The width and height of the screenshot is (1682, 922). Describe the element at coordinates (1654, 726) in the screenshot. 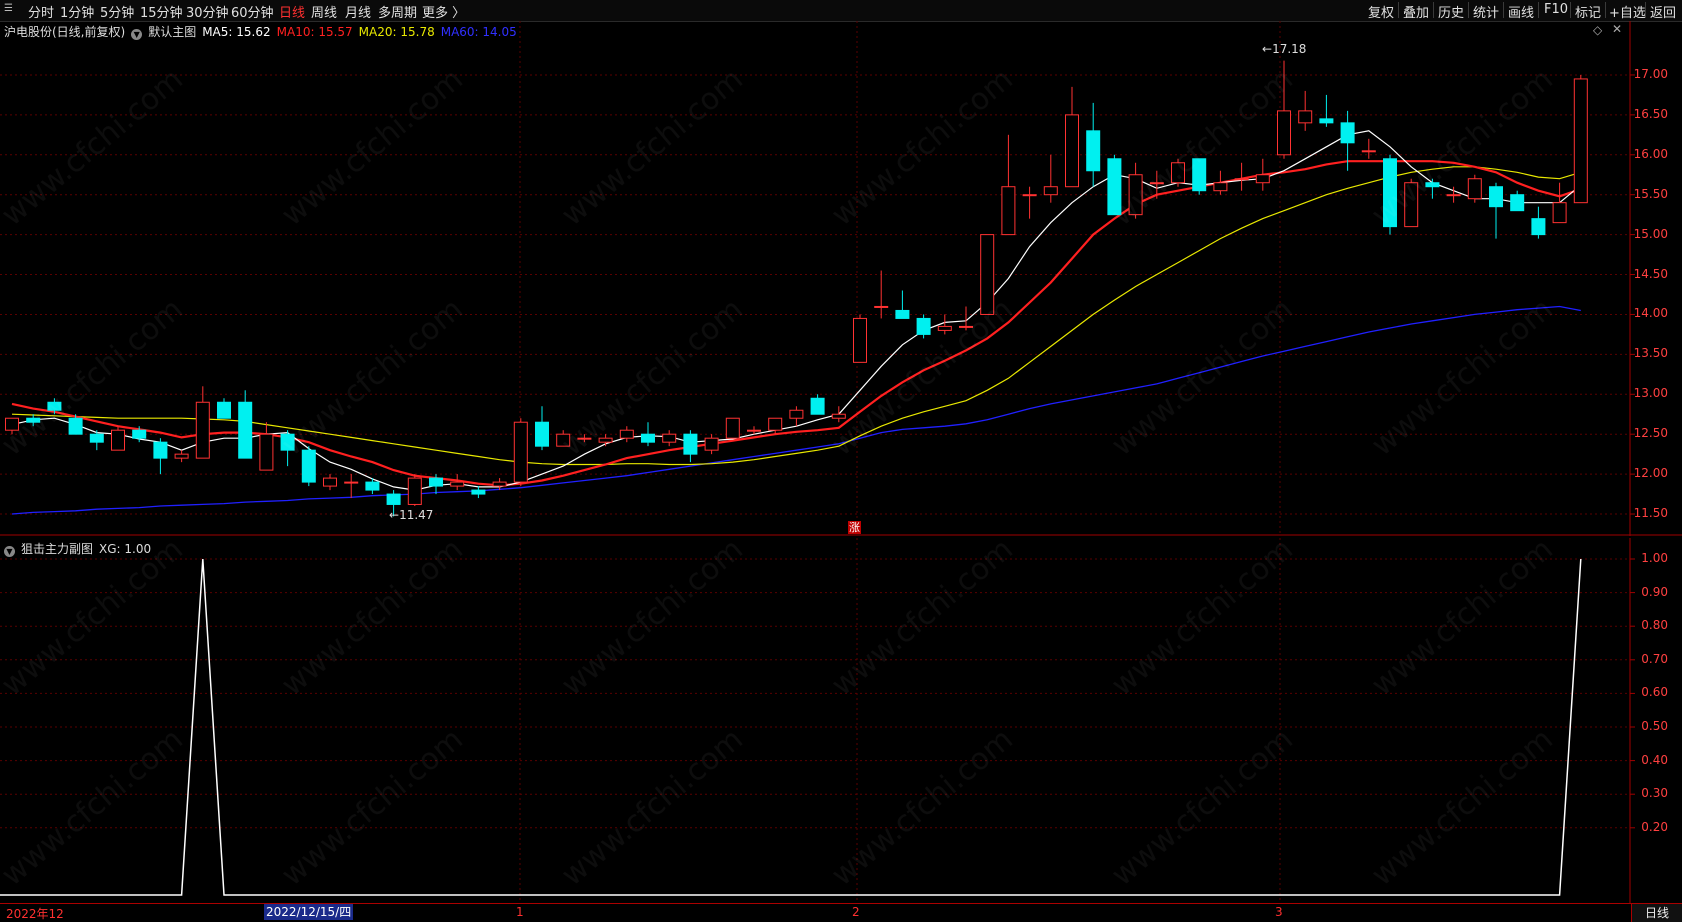

I see `y-tick-label: 0.50` at that location.